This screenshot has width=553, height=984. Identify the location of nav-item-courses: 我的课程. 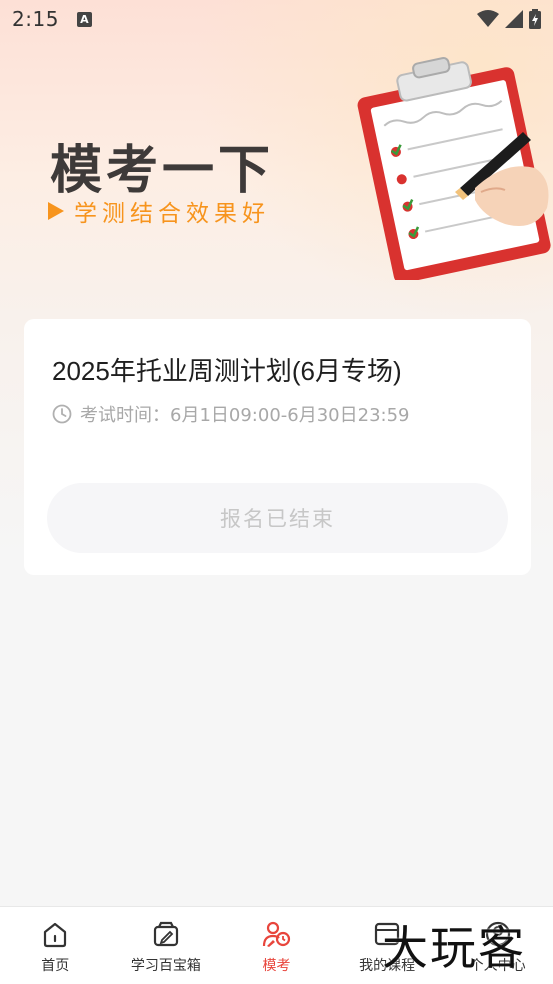
(387, 945).